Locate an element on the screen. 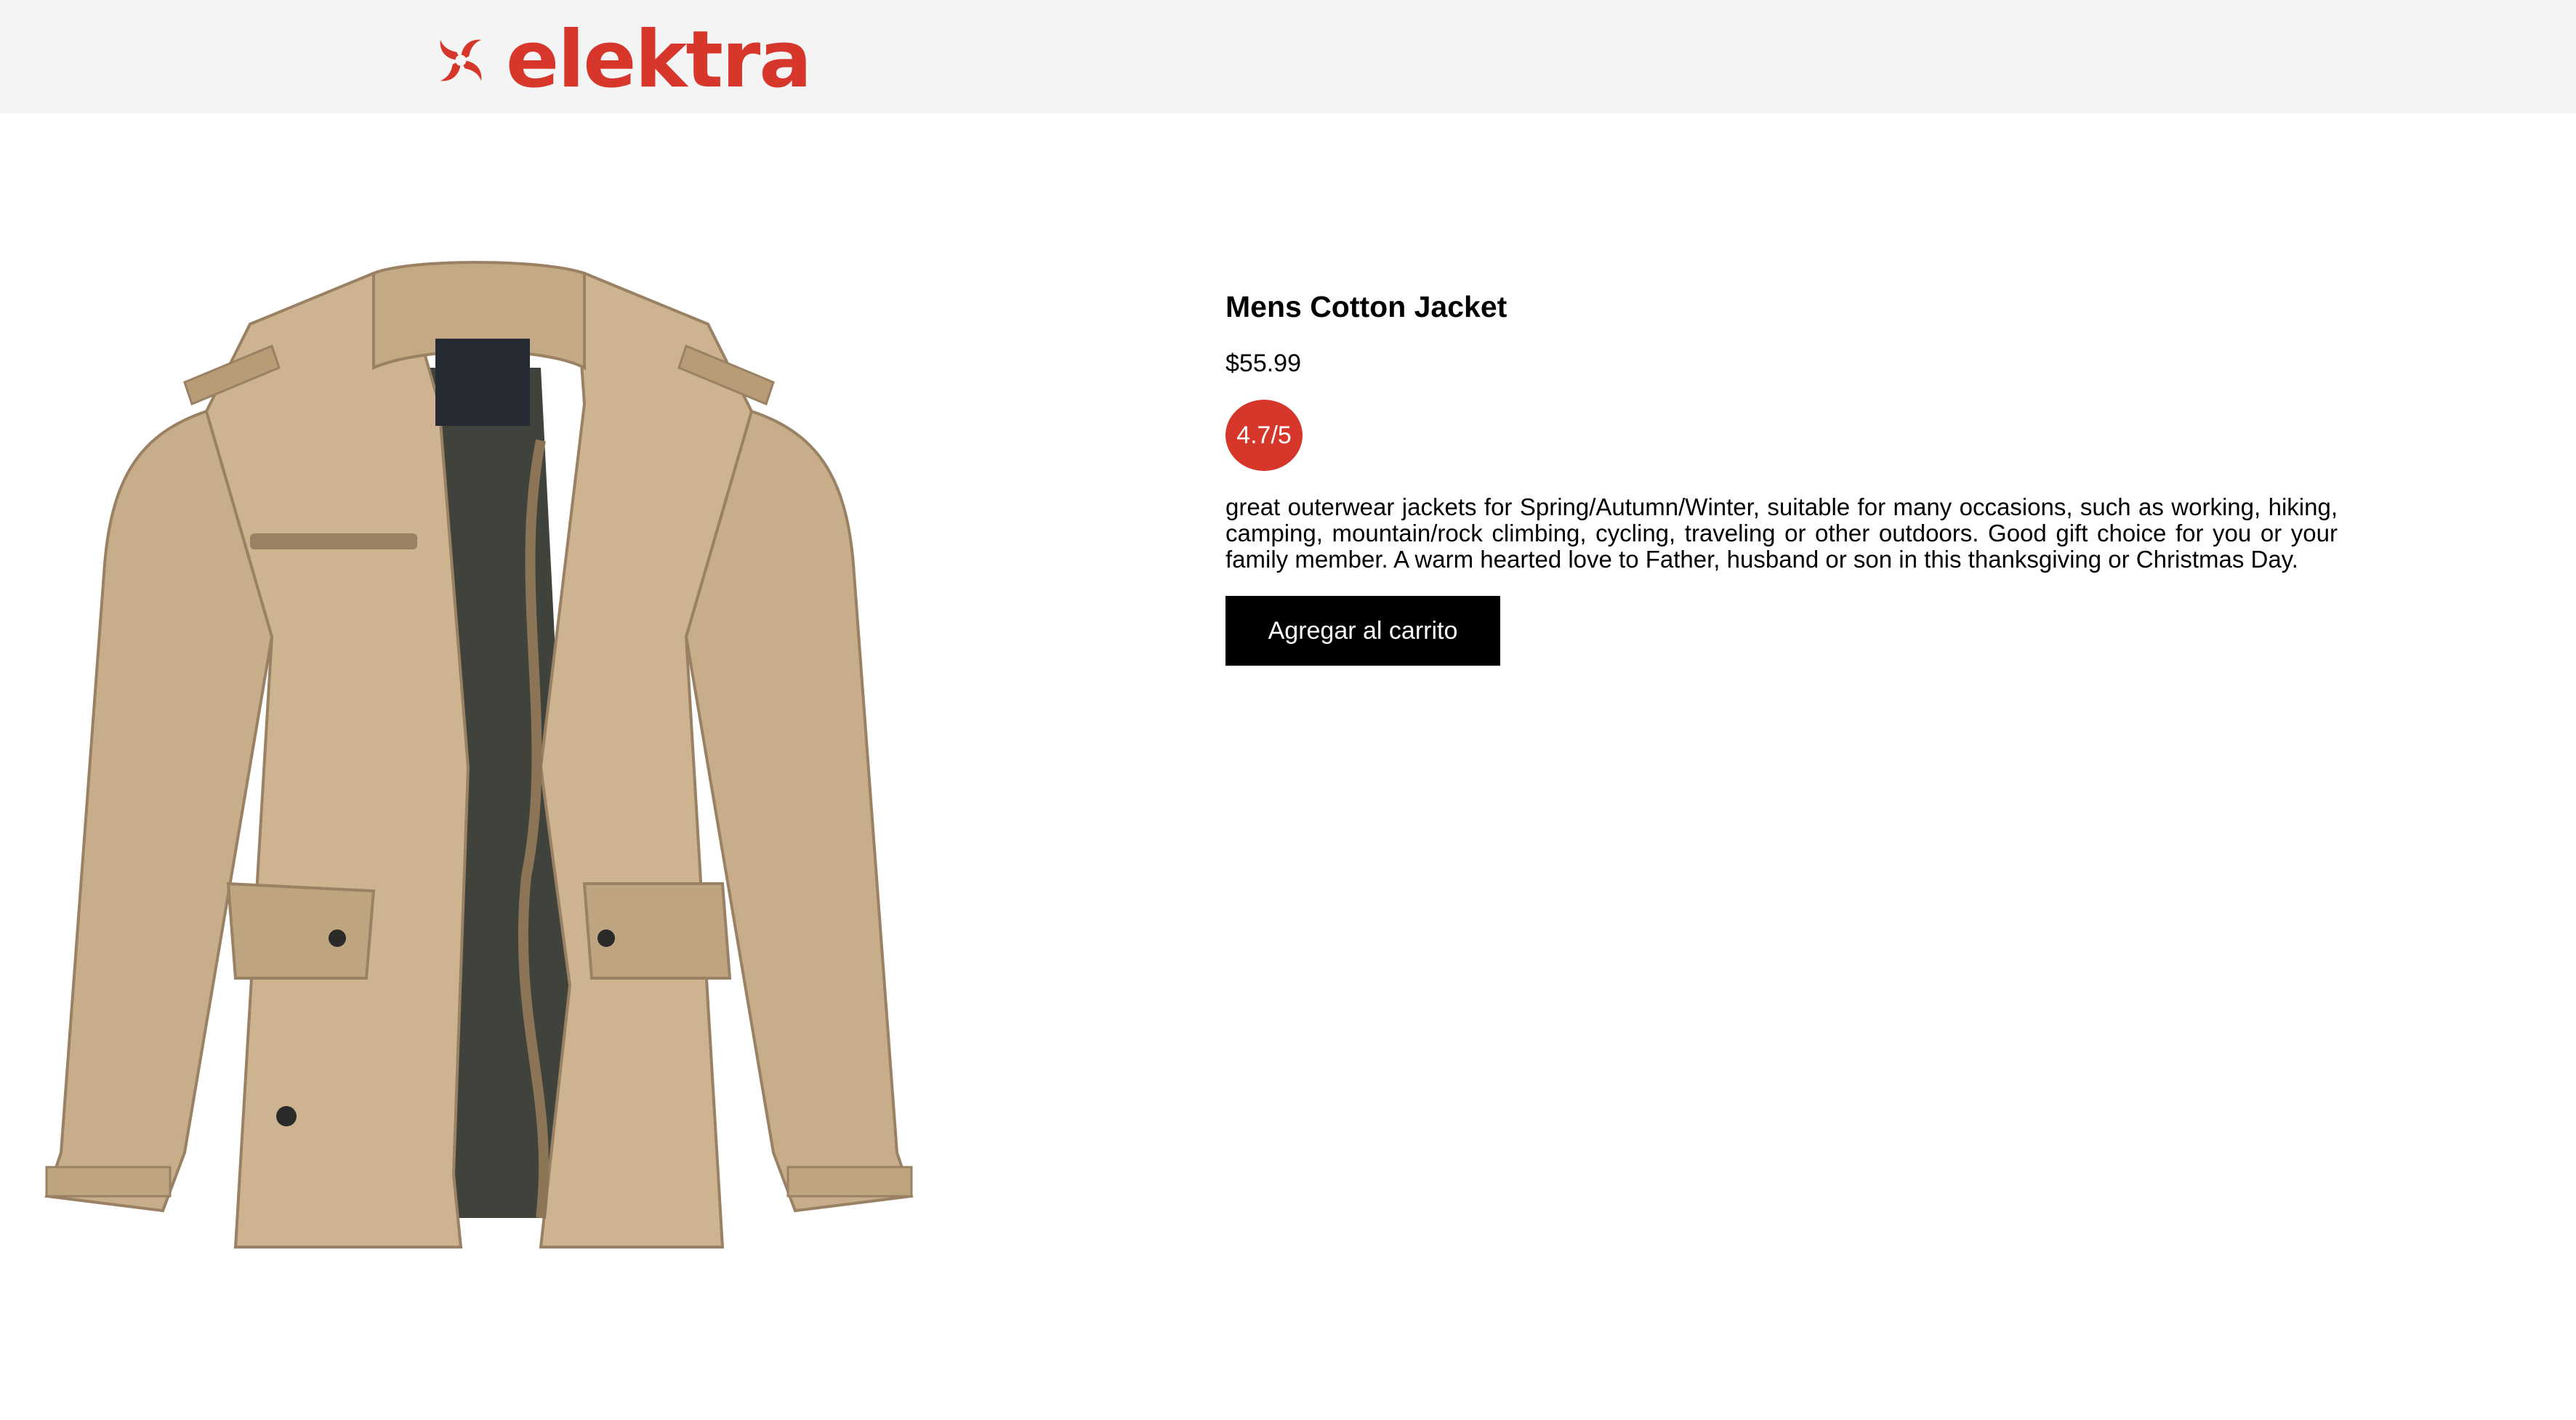  brand-logo: elektra is located at coordinates (619, 60).